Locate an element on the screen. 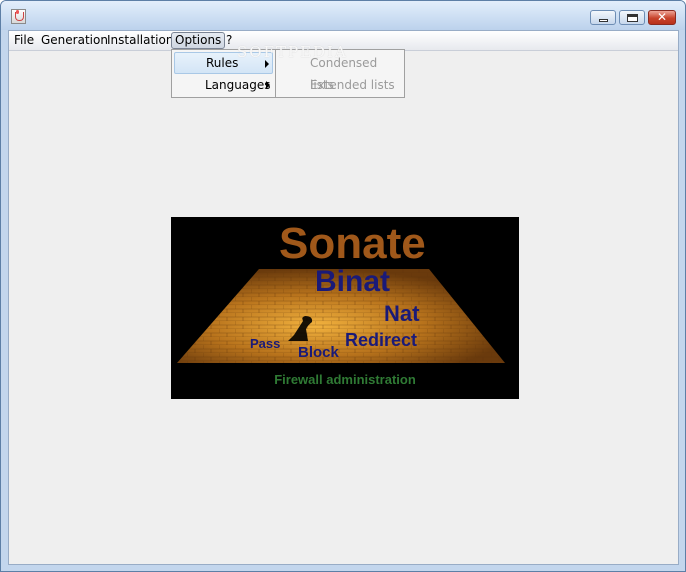 The width and height of the screenshot is (686, 572). splash-word-pass: Pass is located at coordinates (265, 343).